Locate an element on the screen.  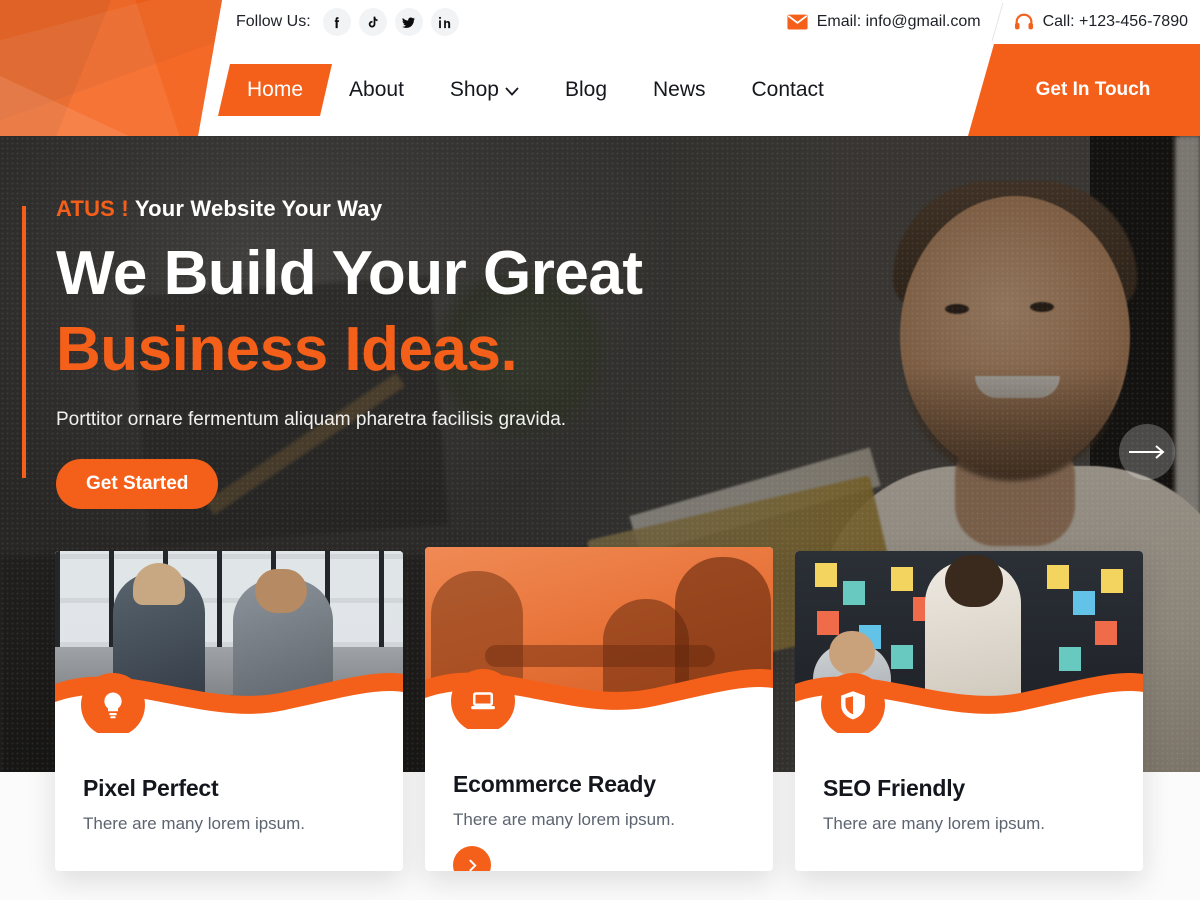
nav-item-news: News is located at coordinates (679, 90).